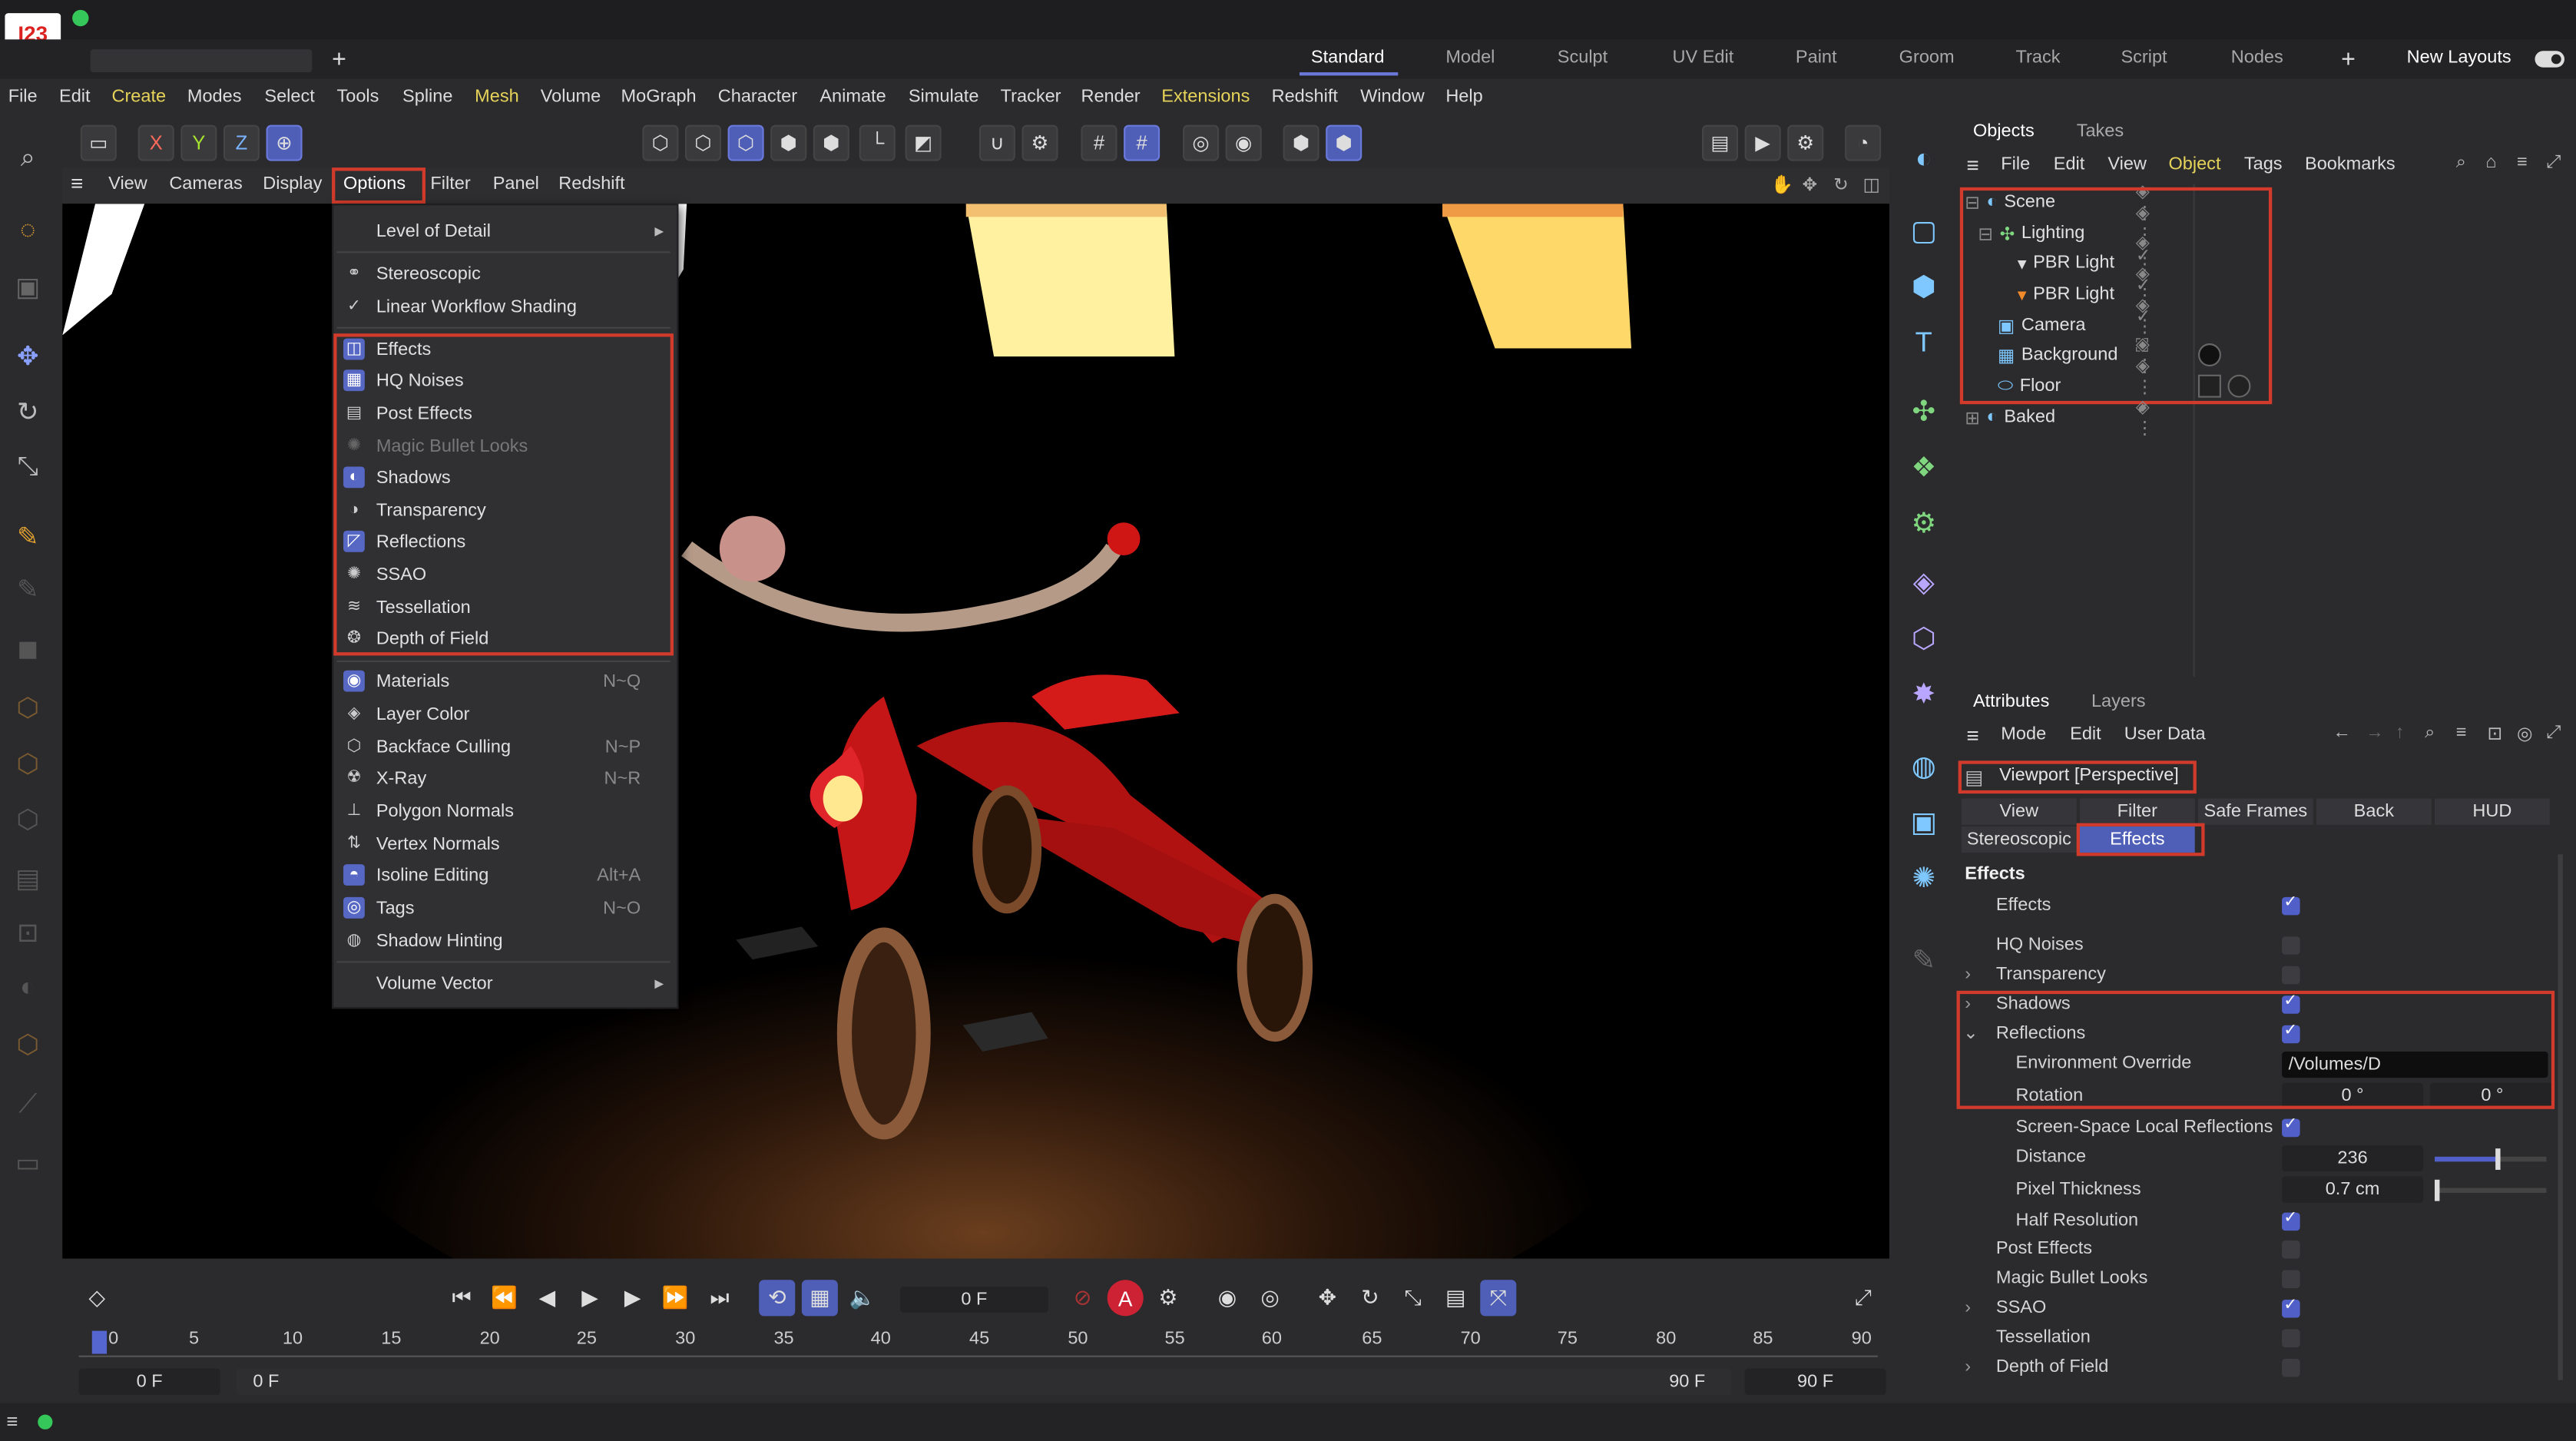  What do you see at coordinates (505, 844) in the screenshot?
I see `menu-vertex-normals: ⇅ Vertex Normals` at bounding box center [505, 844].